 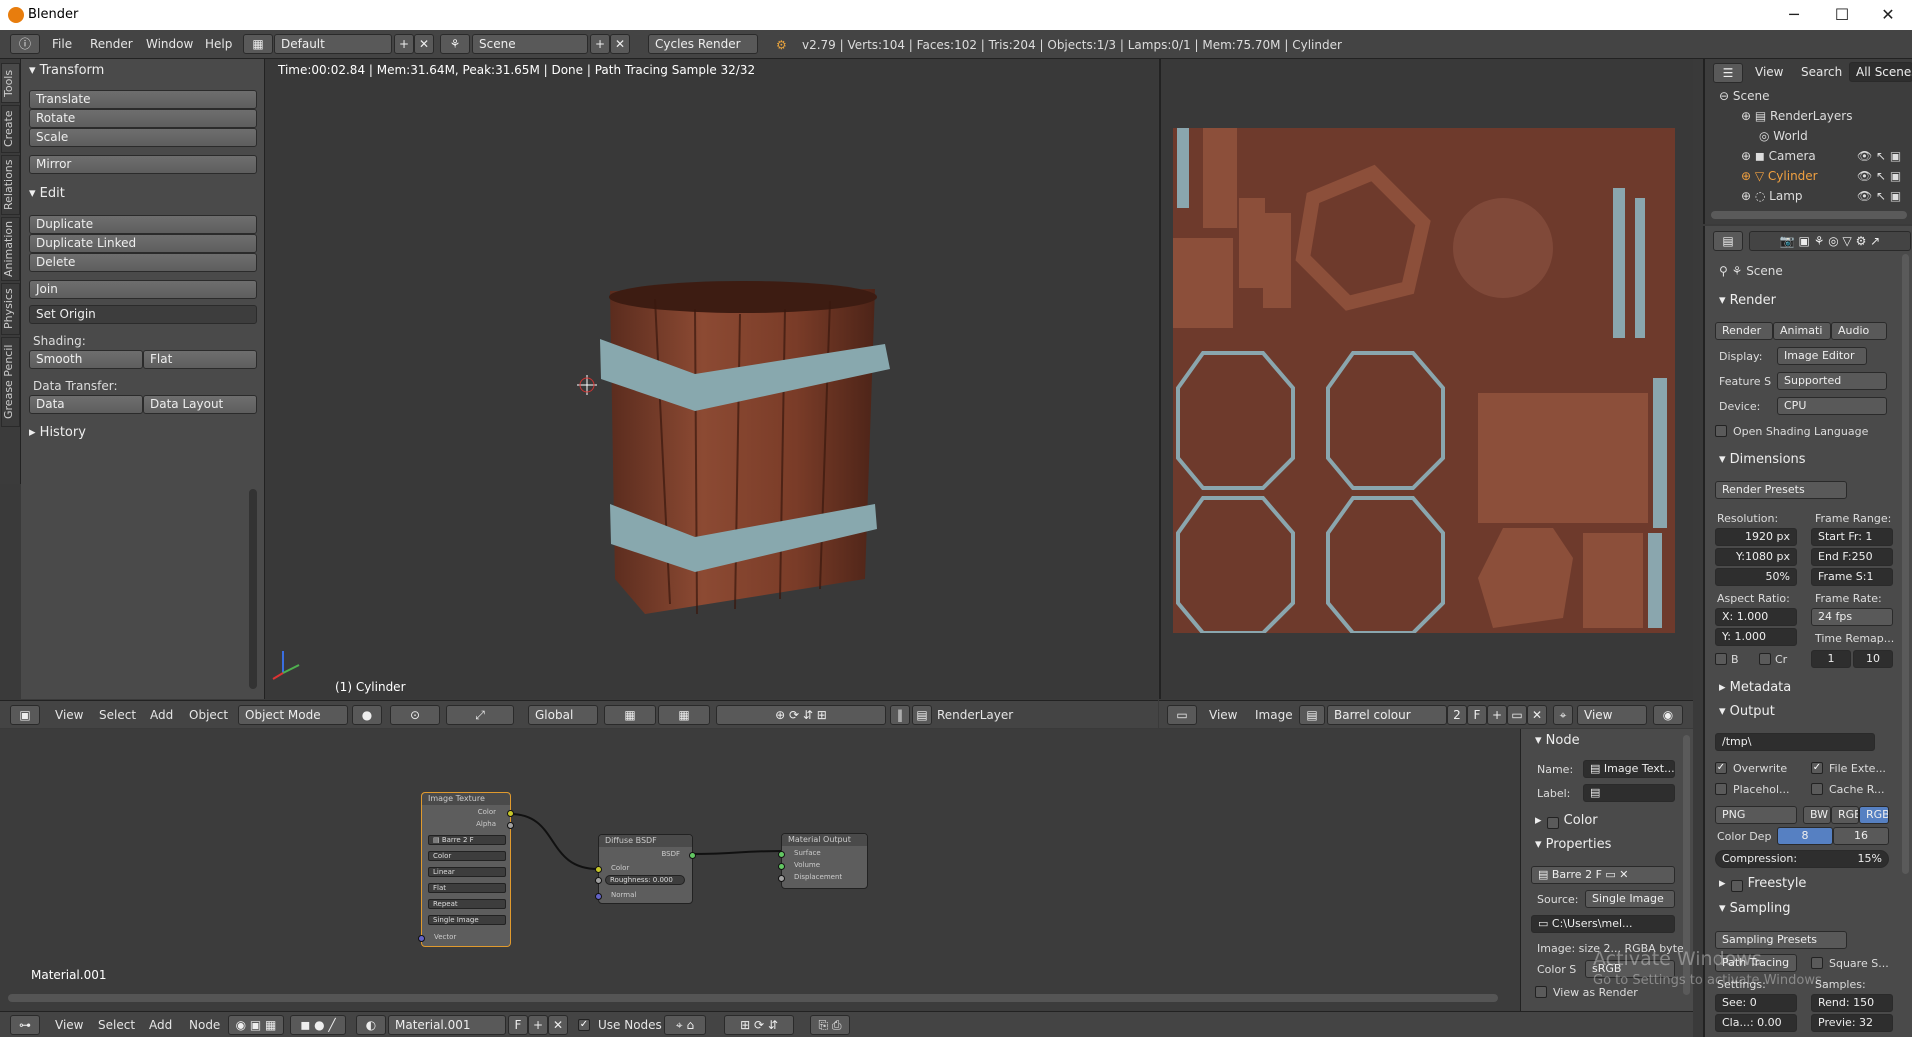 What do you see at coordinates (57, 432) in the screenshot?
I see `history-panel-header: ▸ History` at bounding box center [57, 432].